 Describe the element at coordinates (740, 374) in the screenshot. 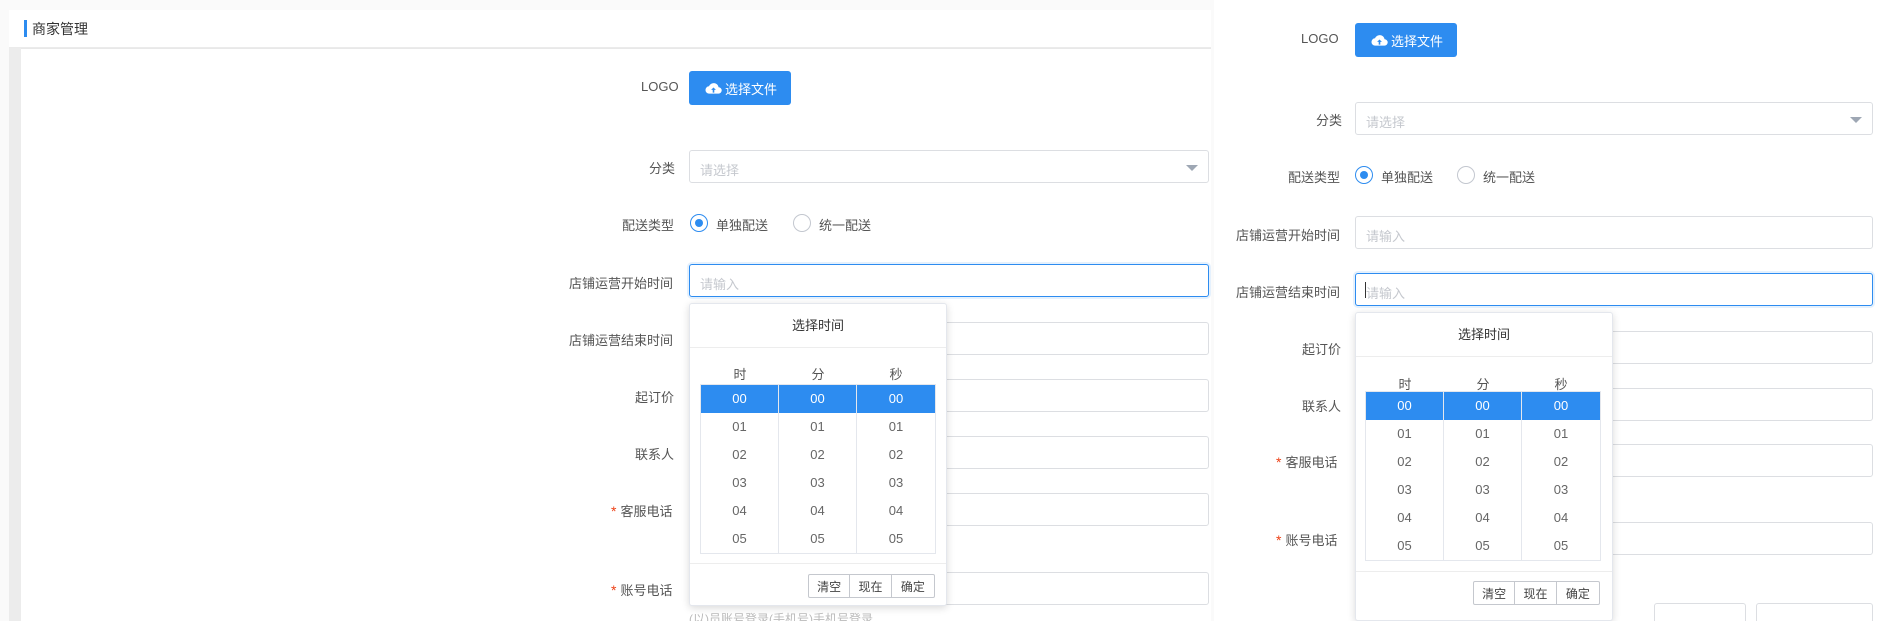

I see `hour-column-header: 时` at that location.